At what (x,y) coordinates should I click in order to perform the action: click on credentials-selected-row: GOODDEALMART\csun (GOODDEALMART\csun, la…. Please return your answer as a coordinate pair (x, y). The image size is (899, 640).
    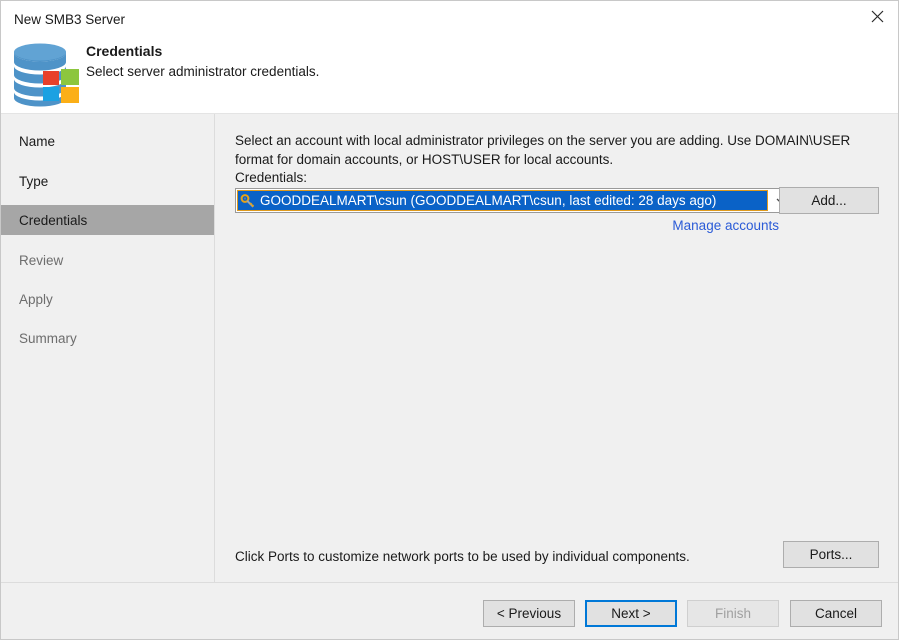
    Looking at the image, I should click on (502, 200).